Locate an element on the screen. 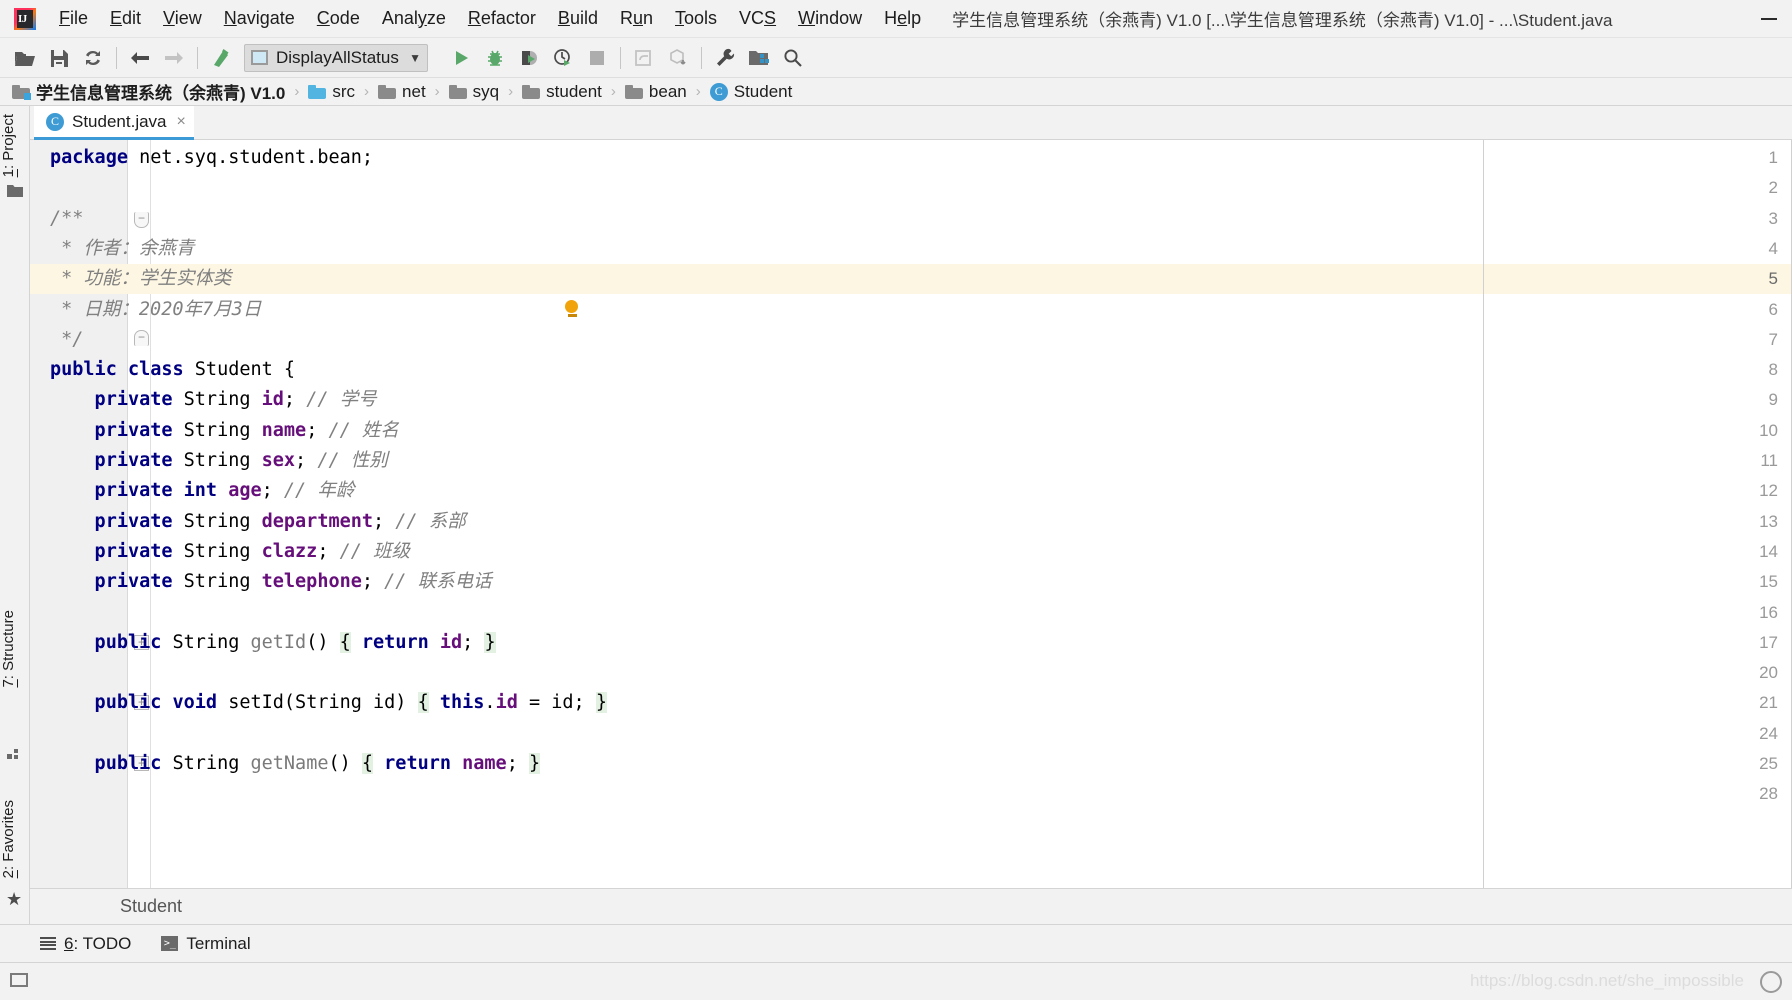  menu-item-navigate: Navigate is located at coordinates (259, 18).